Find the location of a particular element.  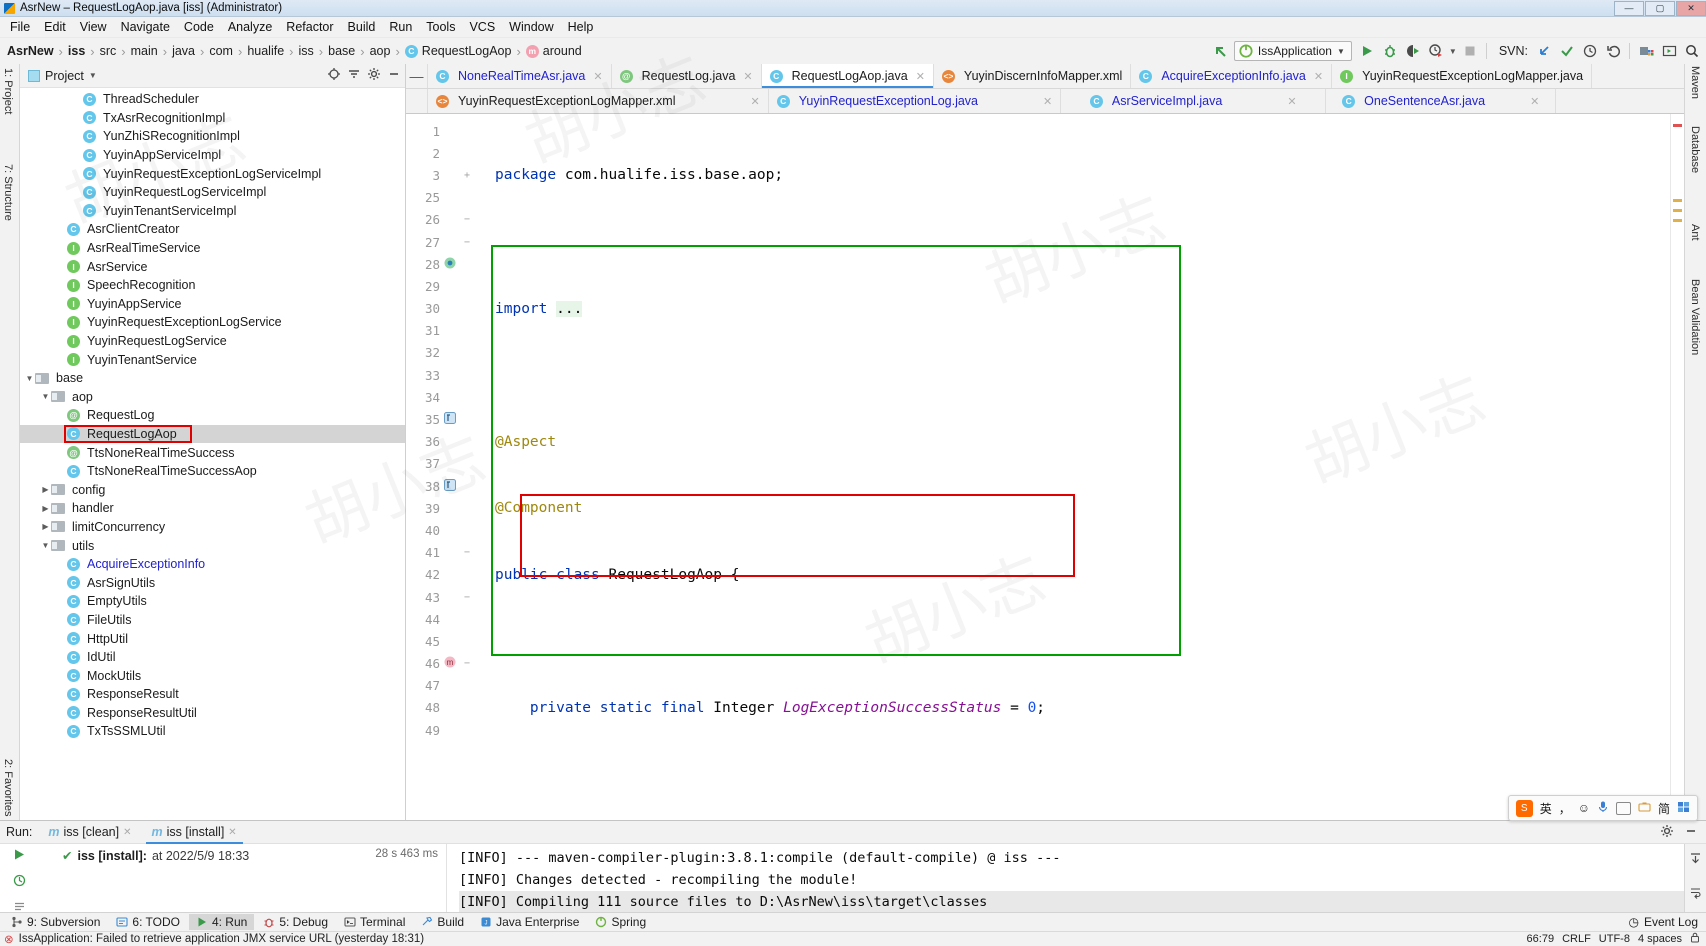

gutter-line: 3 + is located at coordinates (448, 175).